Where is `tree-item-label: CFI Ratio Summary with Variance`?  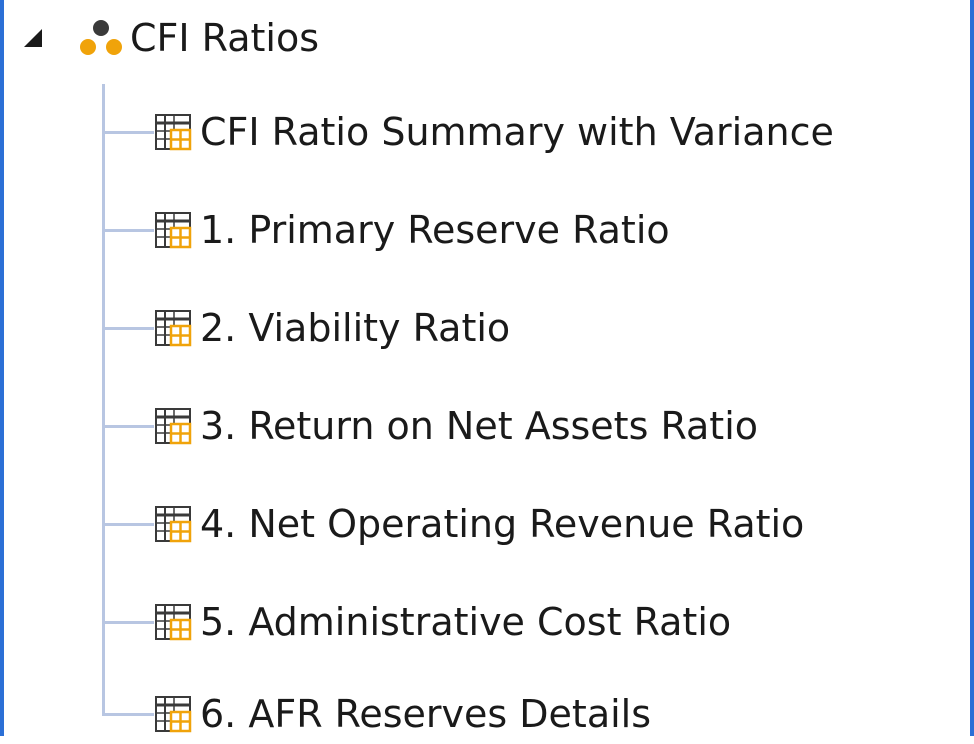
tree-item-label: CFI Ratio Summary with Variance is located at coordinates (517, 132).